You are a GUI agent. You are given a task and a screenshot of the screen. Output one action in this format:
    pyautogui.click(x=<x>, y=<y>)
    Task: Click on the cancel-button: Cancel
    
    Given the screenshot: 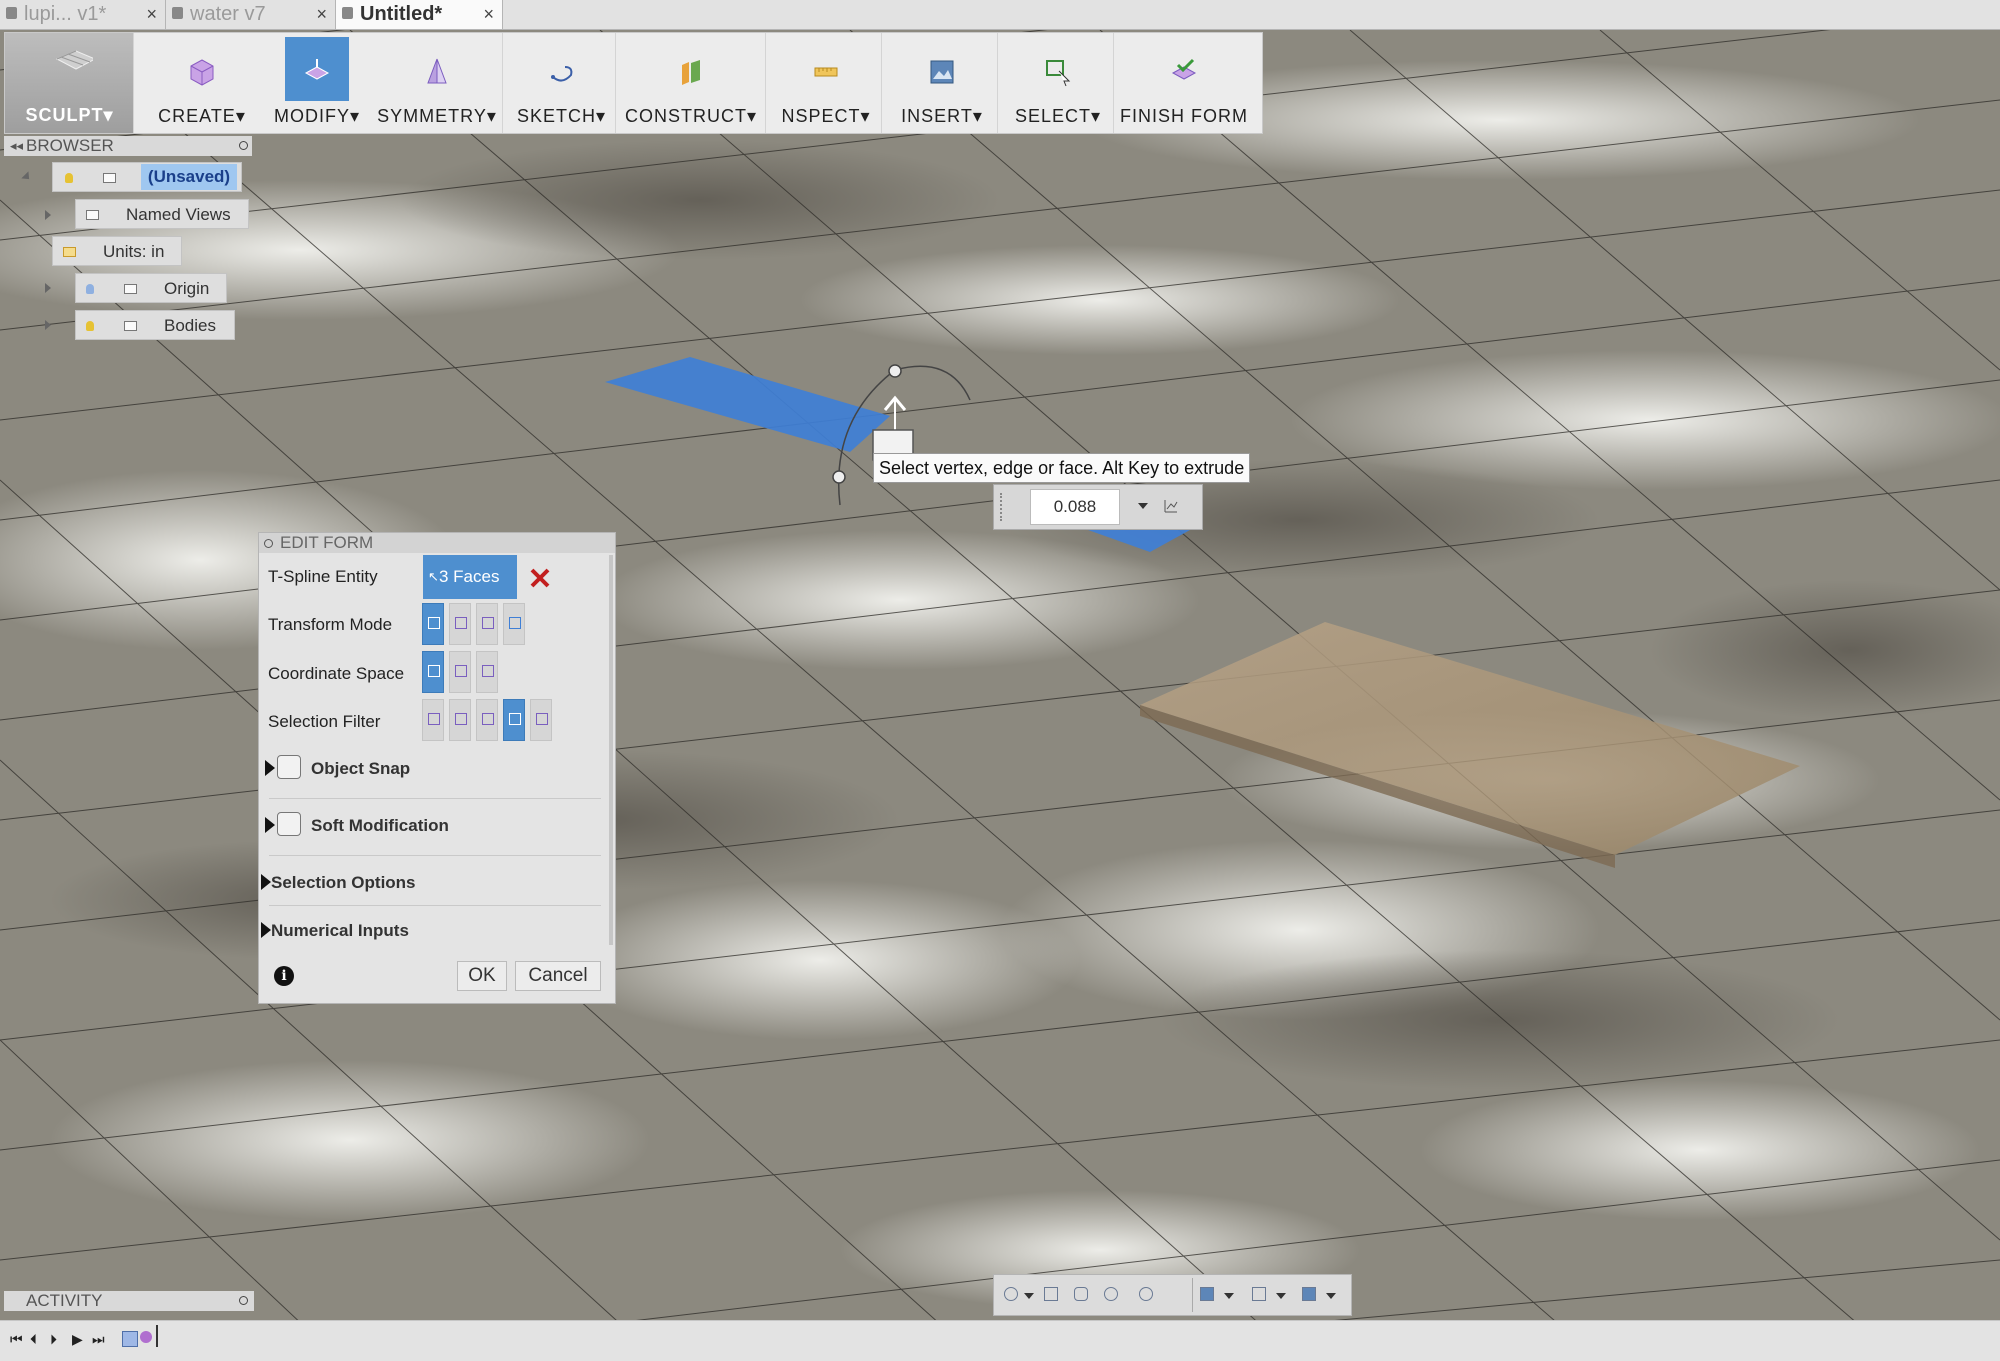 What is the action you would take?
    pyautogui.click(x=558, y=976)
    